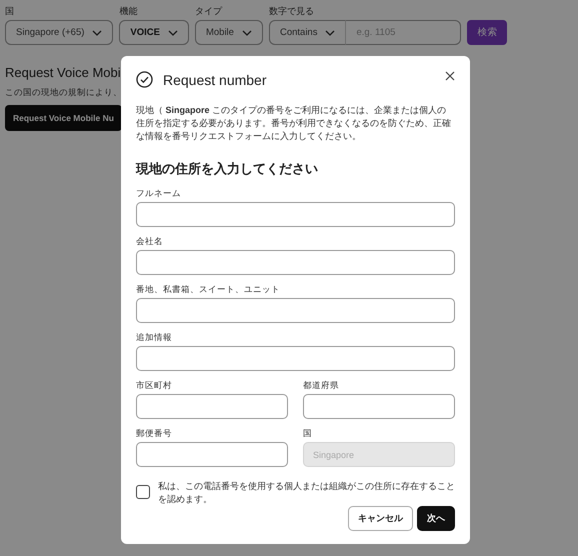 The image size is (578, 556). What do you see at coordinates (63, 72) in the screenshot?
I see `section-title: Request Voice Mobi` at bounding box center [63, 72].